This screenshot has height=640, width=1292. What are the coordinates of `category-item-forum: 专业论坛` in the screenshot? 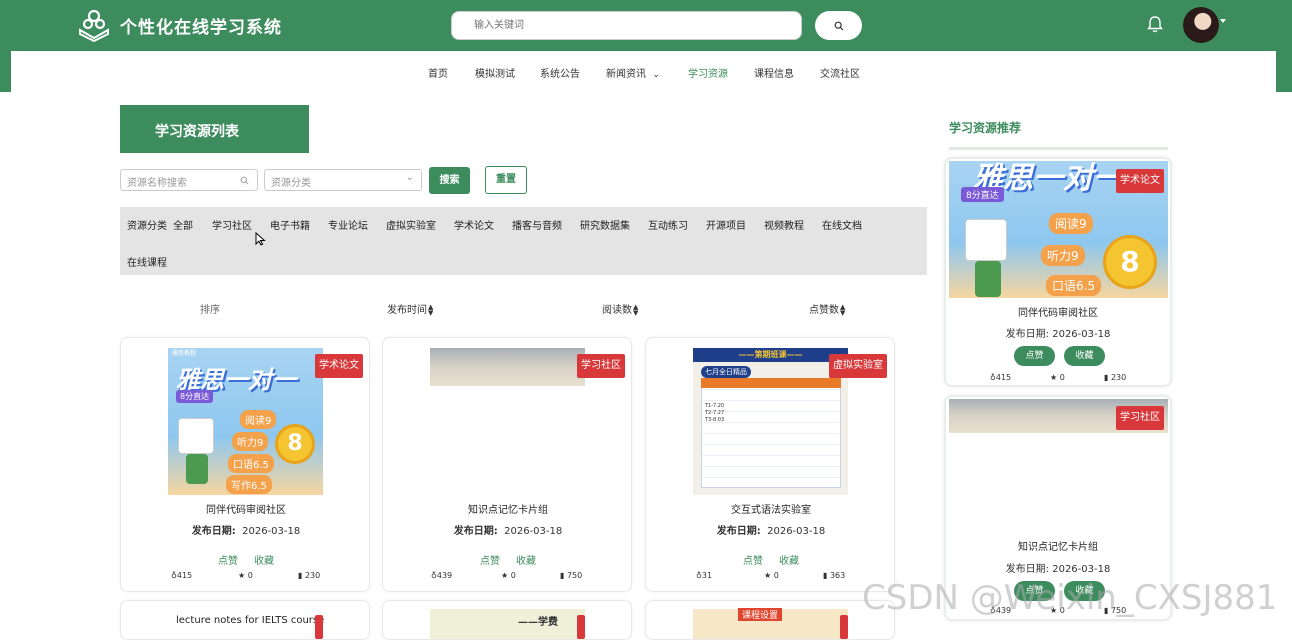 It's located at (348, 224).